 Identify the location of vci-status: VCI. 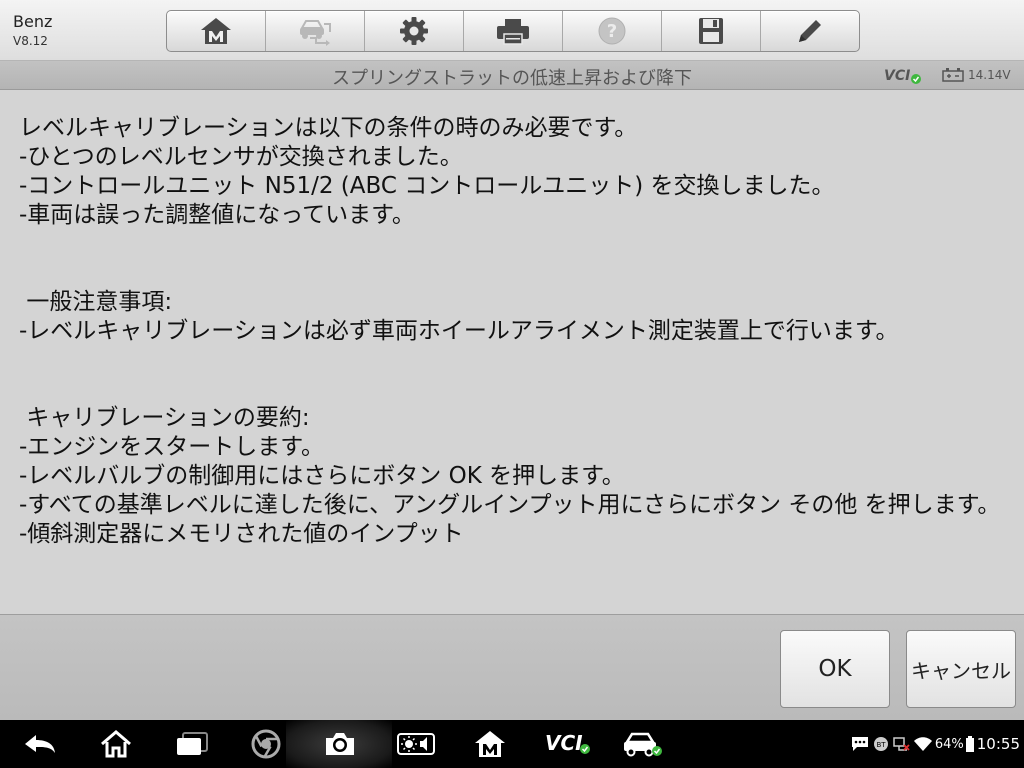
(904, 78).